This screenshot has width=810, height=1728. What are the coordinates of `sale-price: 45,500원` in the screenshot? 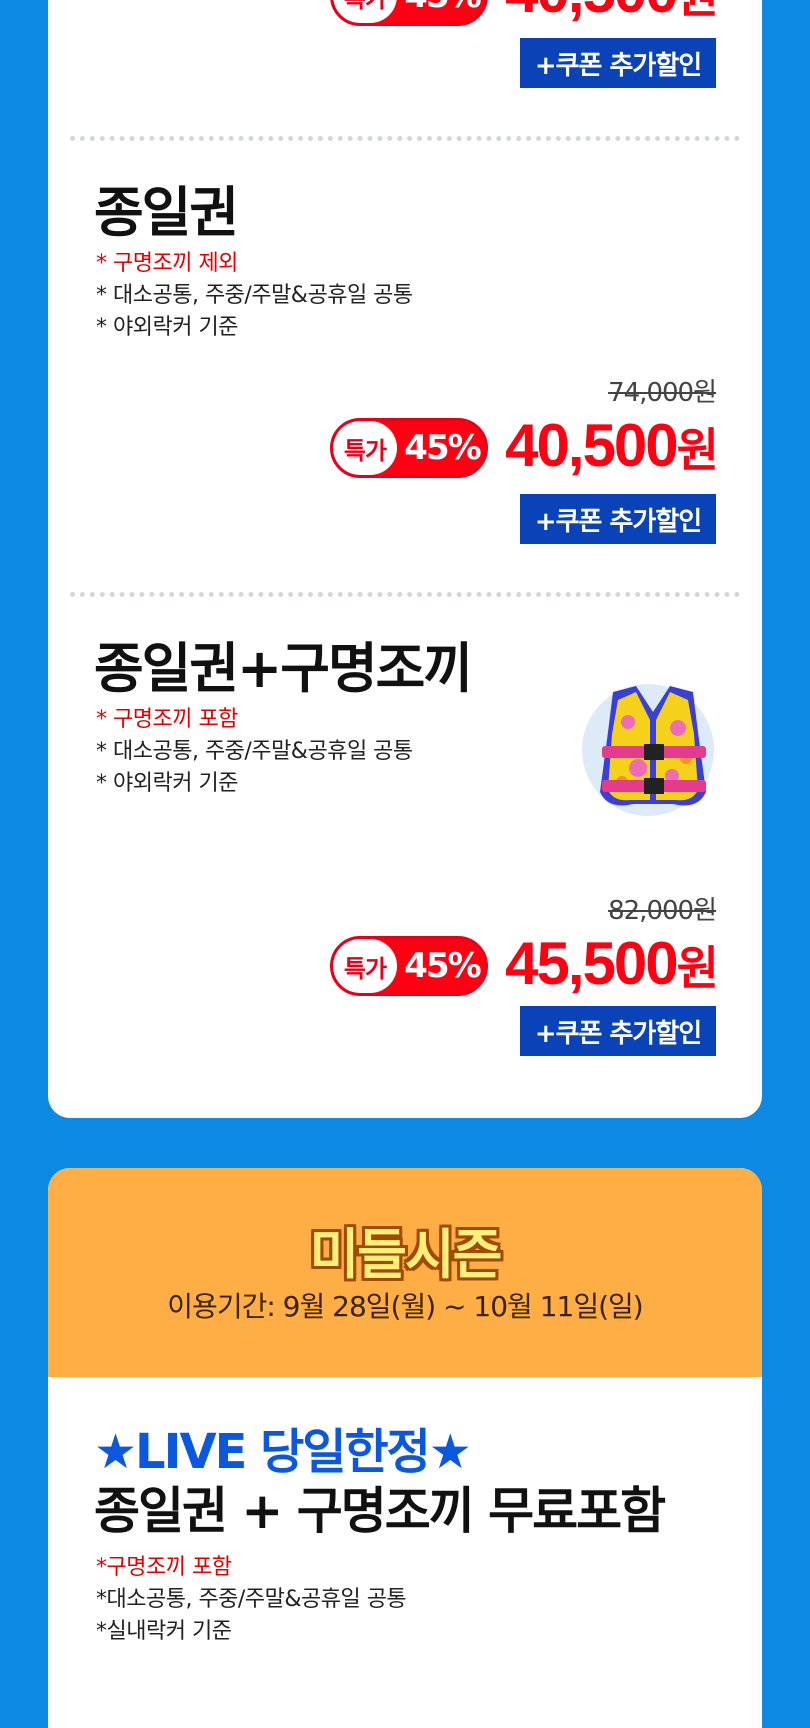 It's located at (612, 964).